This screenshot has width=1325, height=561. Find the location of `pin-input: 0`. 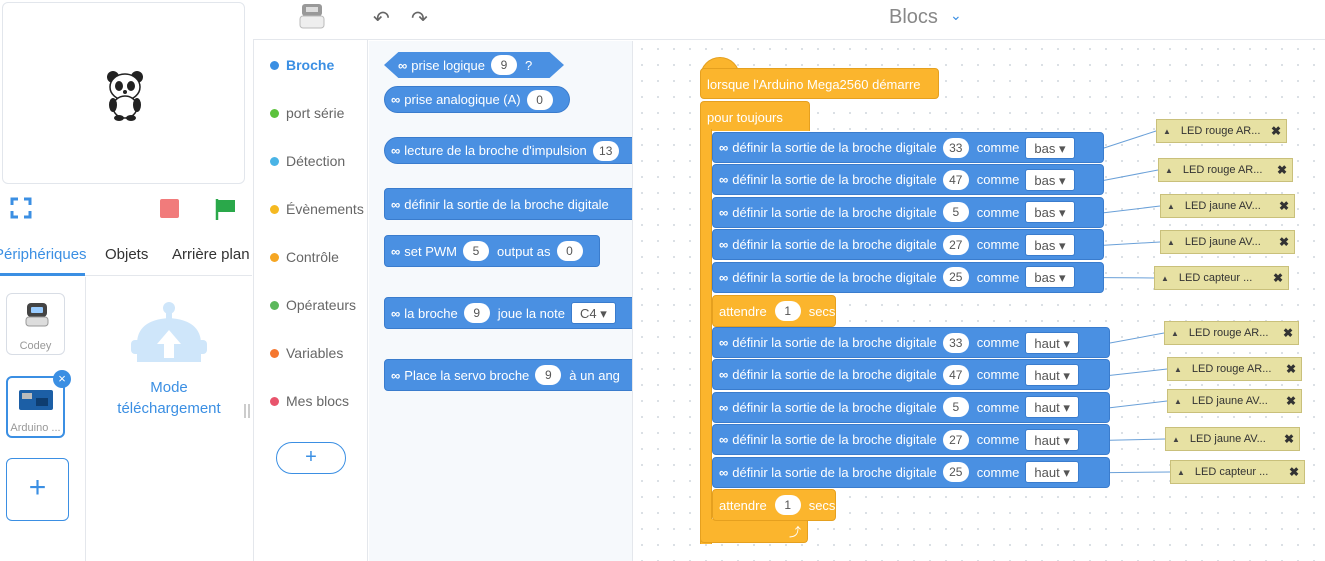

pin-input: 0 is located at coordinates (539, 99).